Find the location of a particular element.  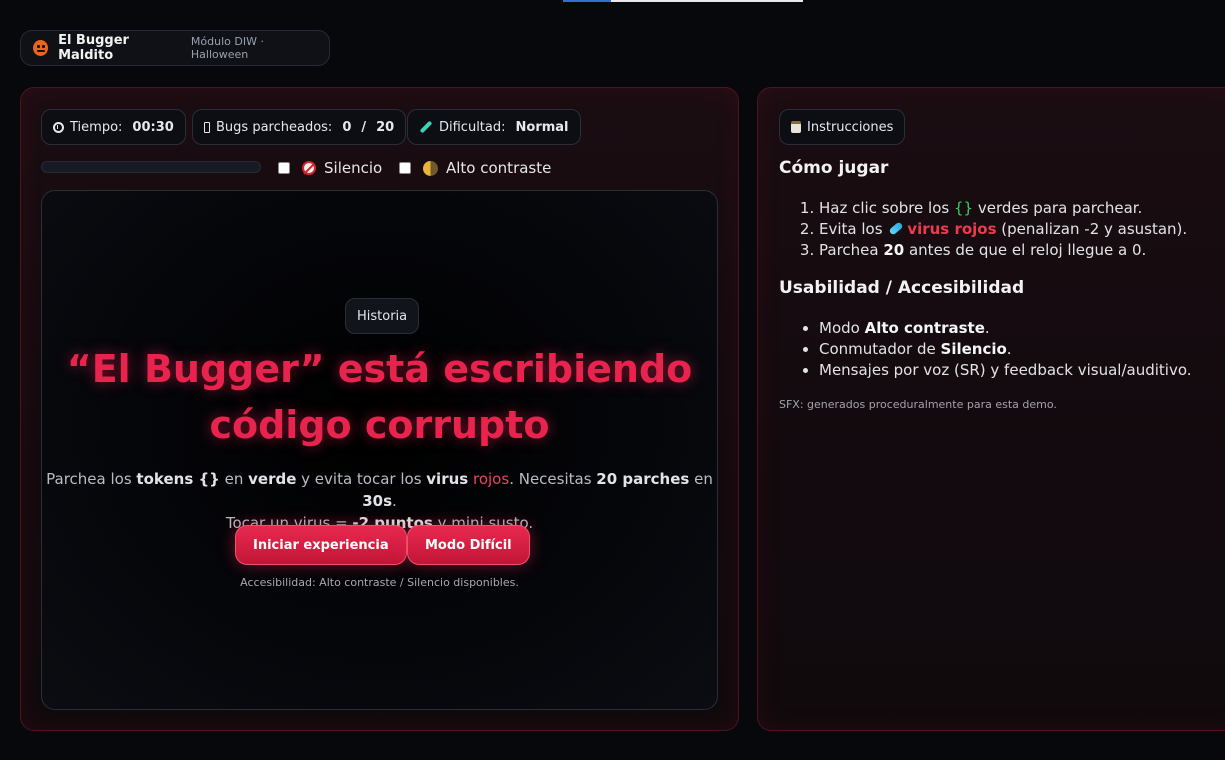

time-chip: Tiempo: 00:30 is located at coordinates (113, 127).